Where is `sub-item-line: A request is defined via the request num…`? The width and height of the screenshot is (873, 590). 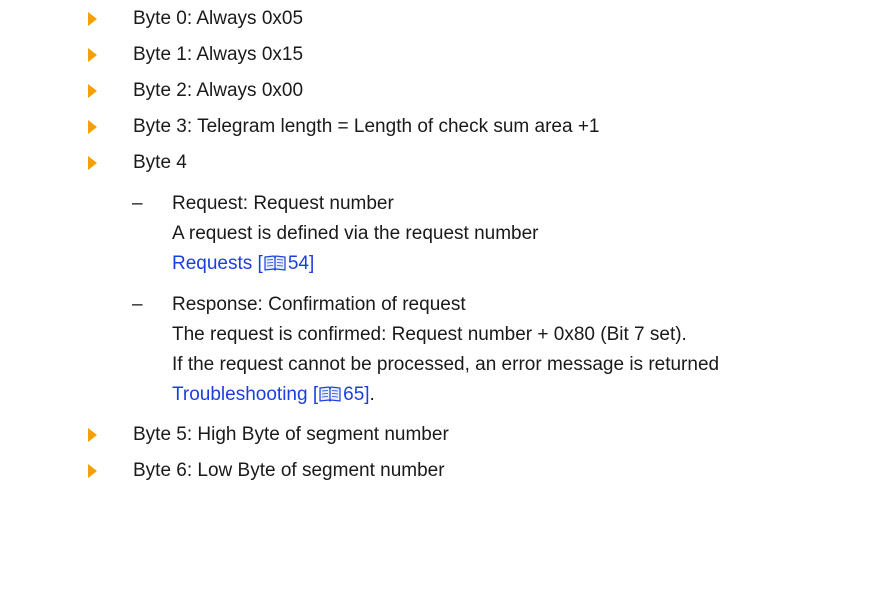 sub-item-line: A request is defined via the request num… is located at coordinates (355, 233).